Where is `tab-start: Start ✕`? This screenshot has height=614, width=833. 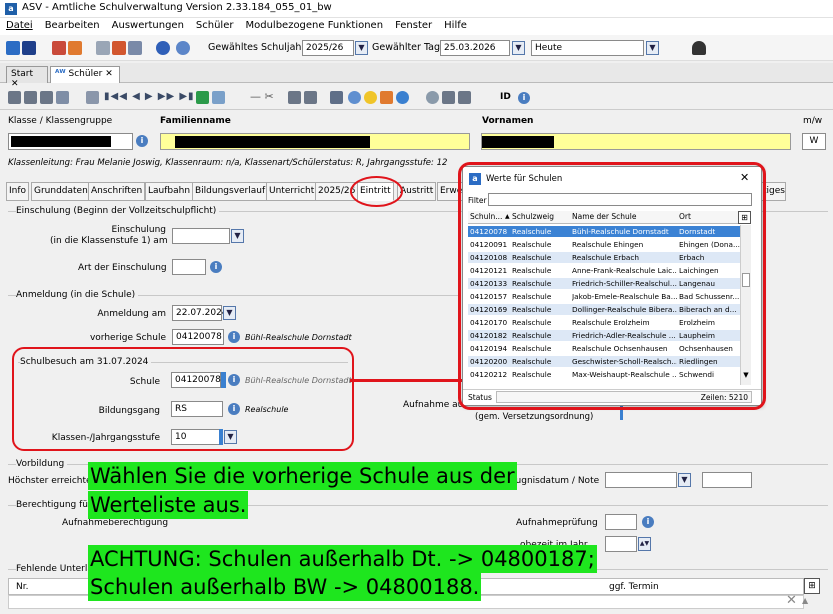
tab-start: Start ✕ is located at coordinates (27, 77).